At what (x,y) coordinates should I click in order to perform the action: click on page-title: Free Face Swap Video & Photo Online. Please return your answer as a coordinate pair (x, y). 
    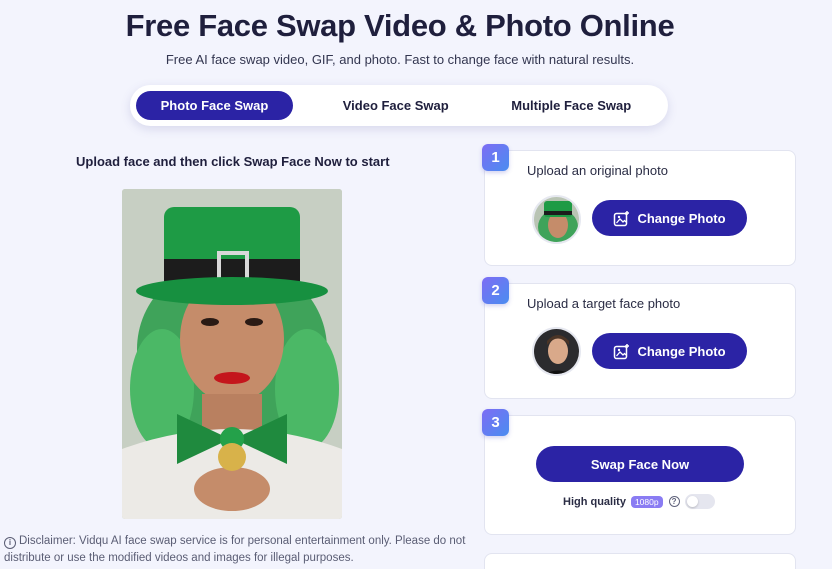
    Looking at the image, I should click on (400, 25).